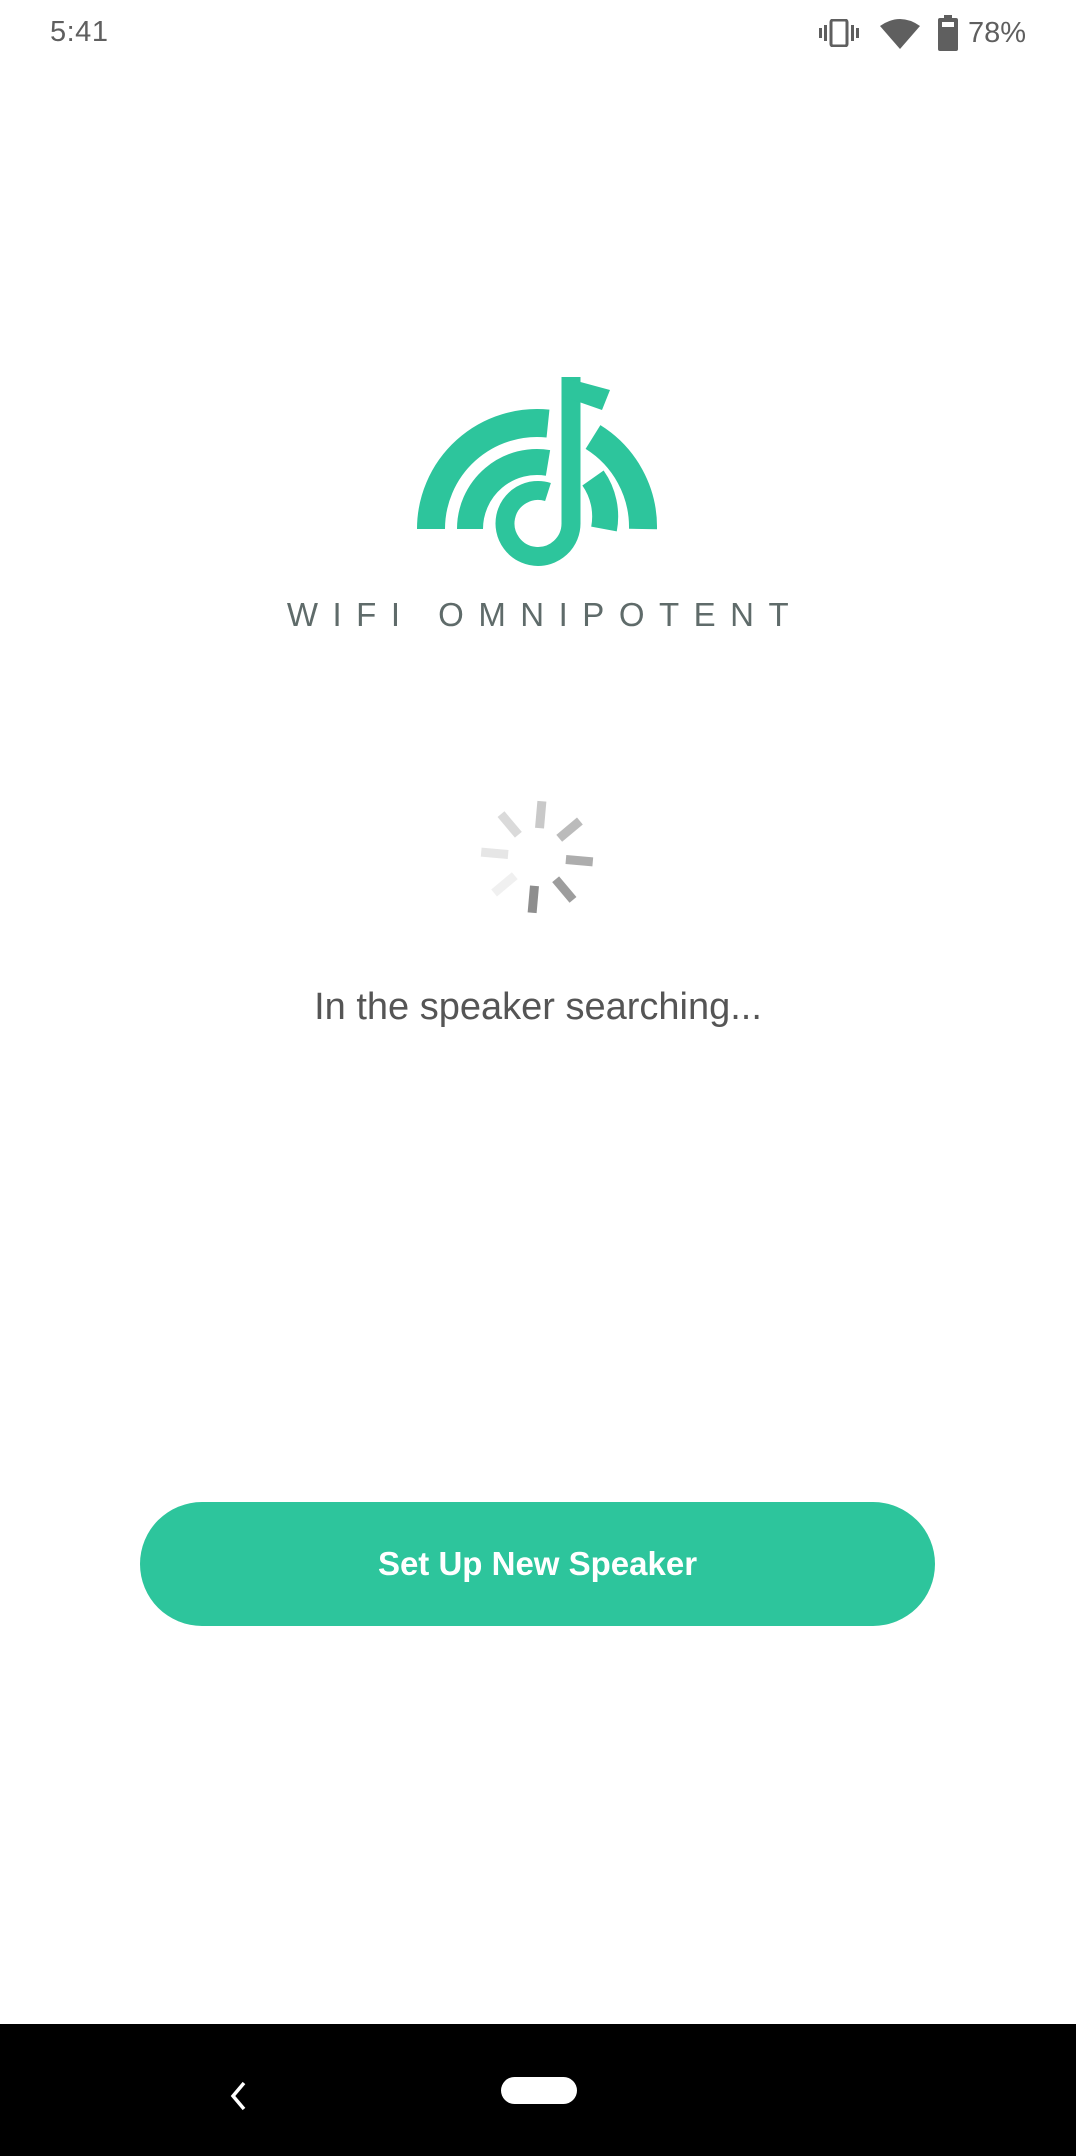 The height and width of the screenshot is (2156, 1076). What do you see at coordinates (538, 33) in the screenshot?
I see `status-bar: 5:41 78%` at bounding box center [538, 33].